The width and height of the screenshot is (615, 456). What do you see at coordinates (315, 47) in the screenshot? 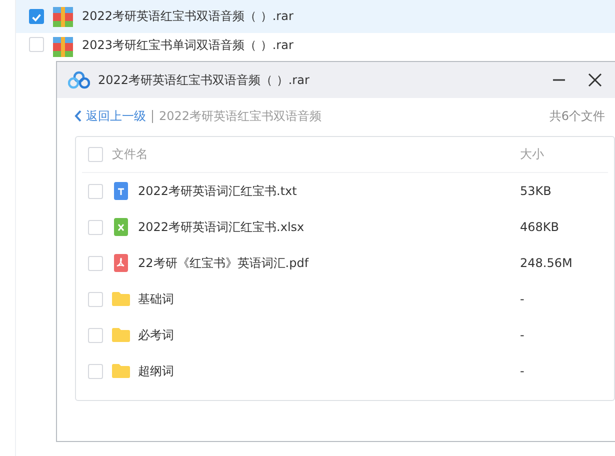
I see `file-row: 2023考研红宝书单词双语音频（ ）.rar` at bounding box center [315, 47].